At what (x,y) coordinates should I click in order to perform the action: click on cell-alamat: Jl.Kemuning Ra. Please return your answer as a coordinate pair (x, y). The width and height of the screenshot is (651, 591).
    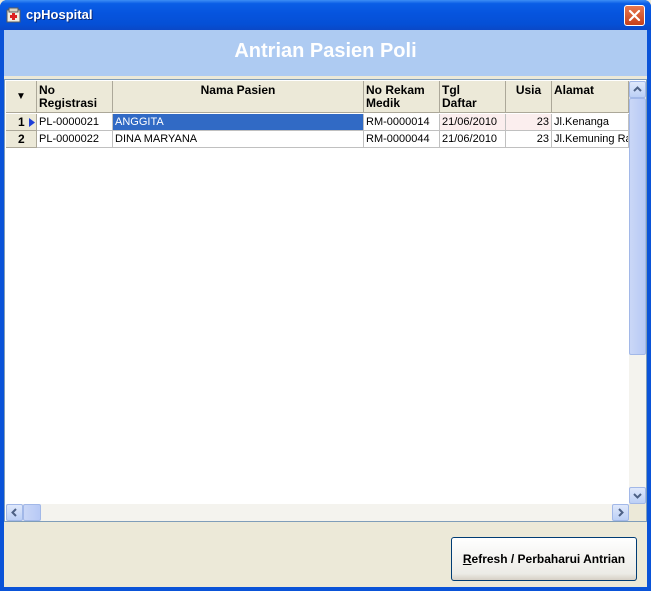
    Looking at the image, I should click on (590, 139).